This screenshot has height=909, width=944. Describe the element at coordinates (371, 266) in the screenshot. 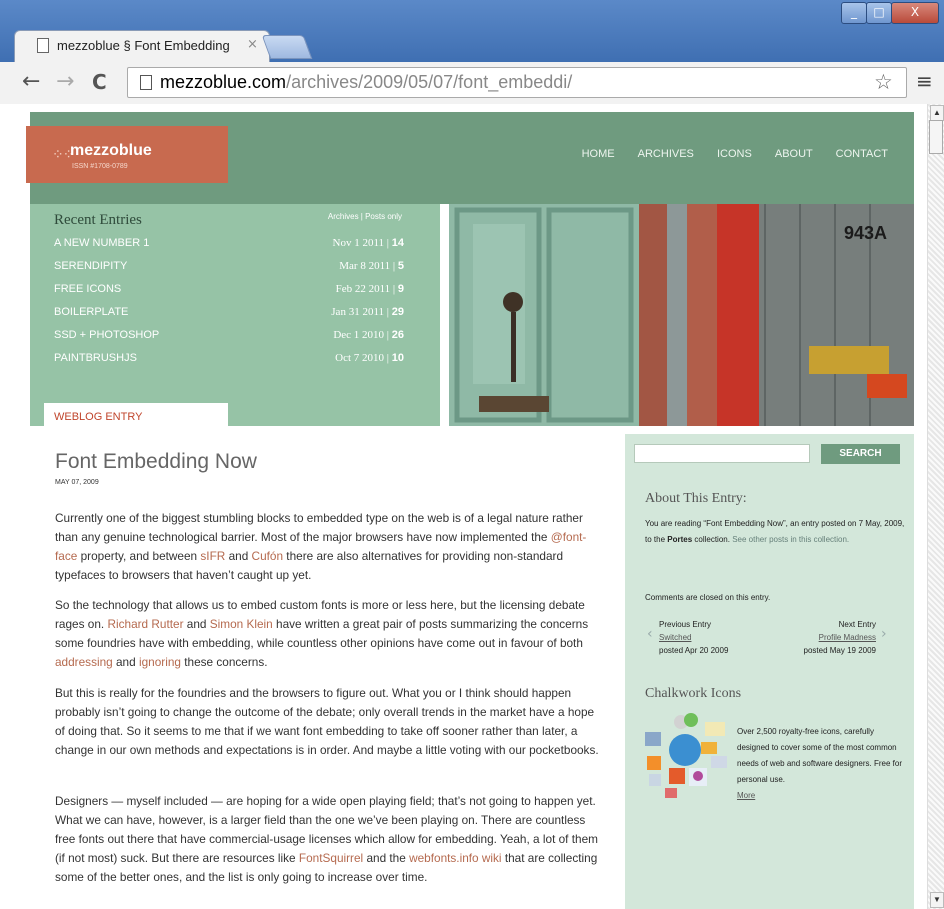

I see `entry-date: Mar 8 2011 | 5` at that location.